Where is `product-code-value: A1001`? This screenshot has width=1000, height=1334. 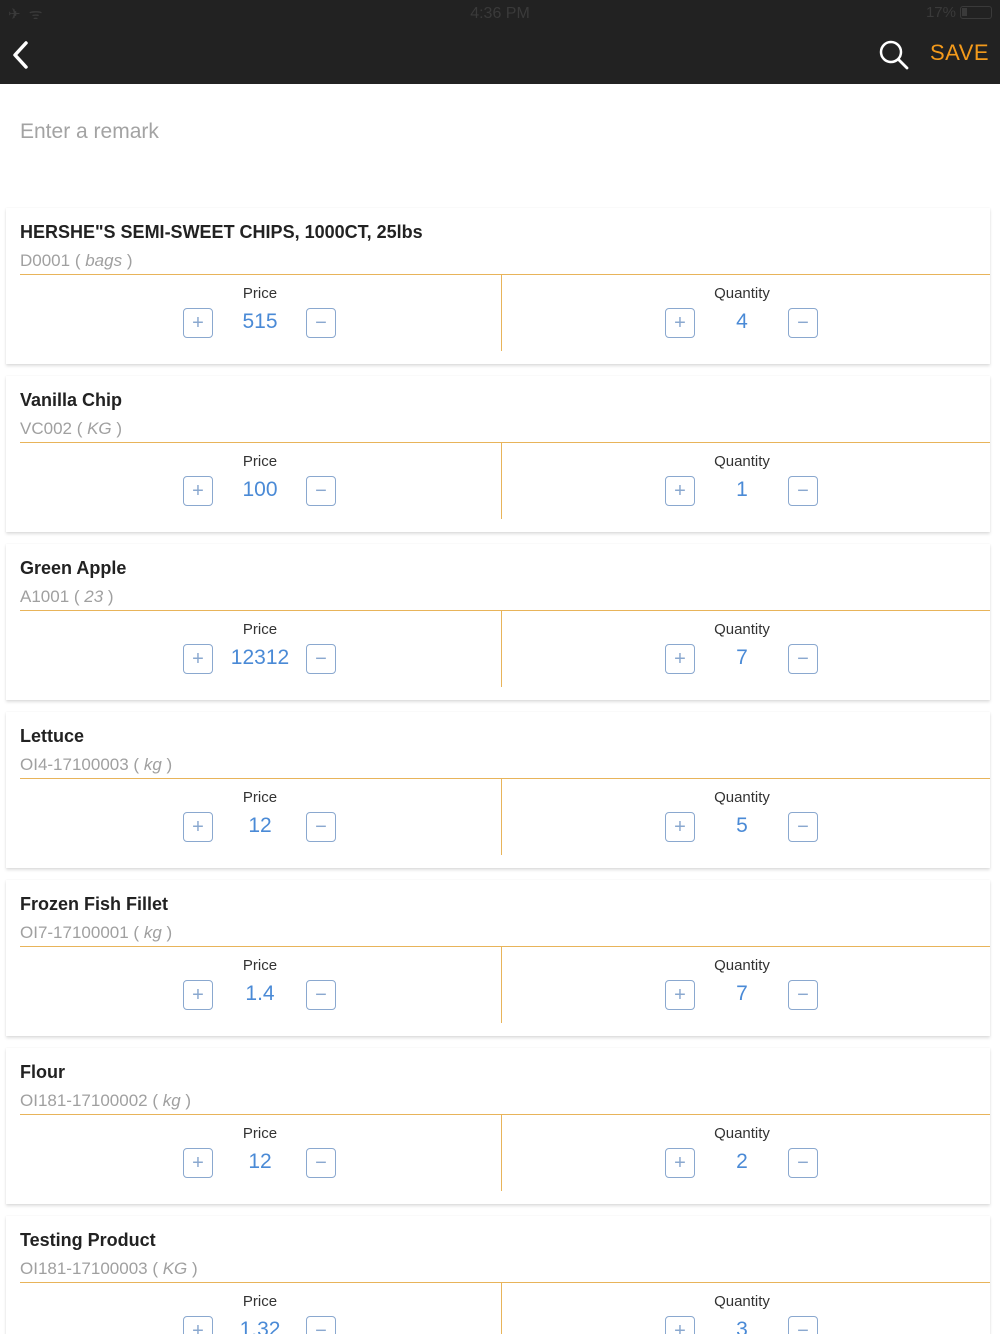
product-code-value: A1001 is located at coordinates (45, 596).